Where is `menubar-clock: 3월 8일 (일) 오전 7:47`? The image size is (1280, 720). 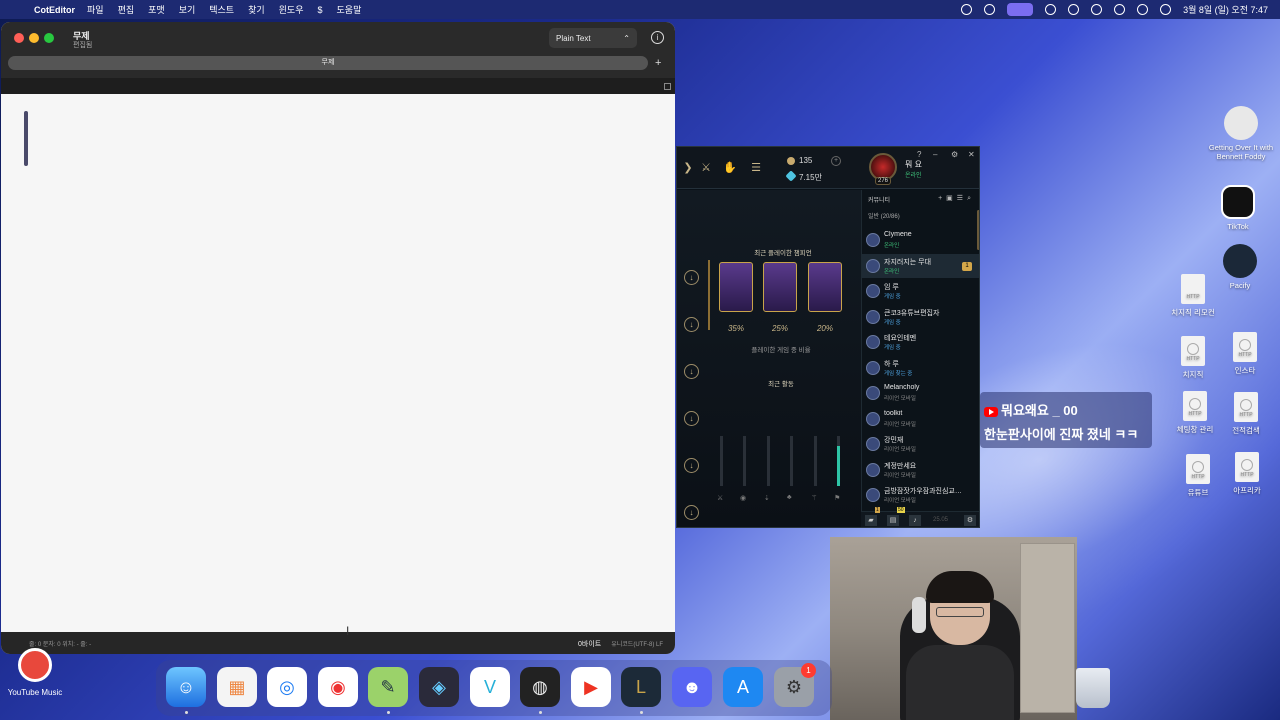
menubar-clock: 3월 8일 (일) 오전 7:47 is located at coordinates (1225, 9).